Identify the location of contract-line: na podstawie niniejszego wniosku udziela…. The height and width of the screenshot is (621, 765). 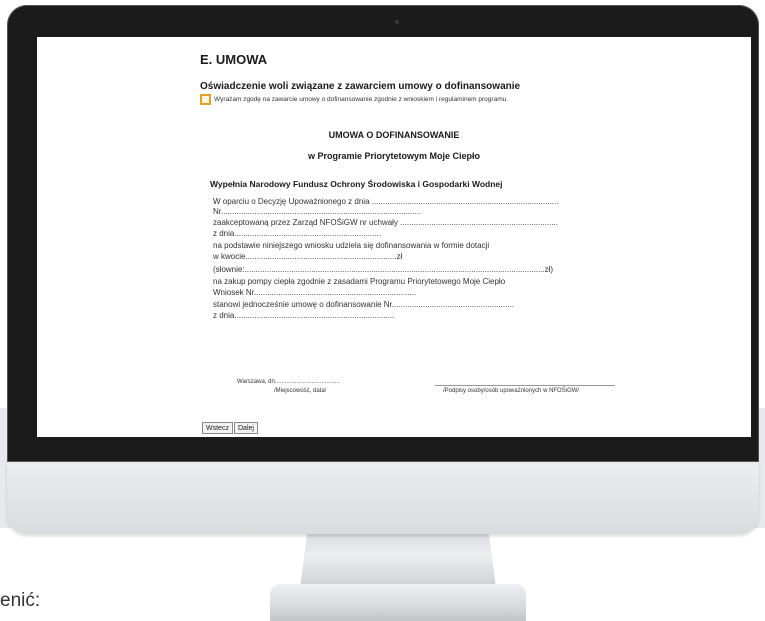
(351, 245).